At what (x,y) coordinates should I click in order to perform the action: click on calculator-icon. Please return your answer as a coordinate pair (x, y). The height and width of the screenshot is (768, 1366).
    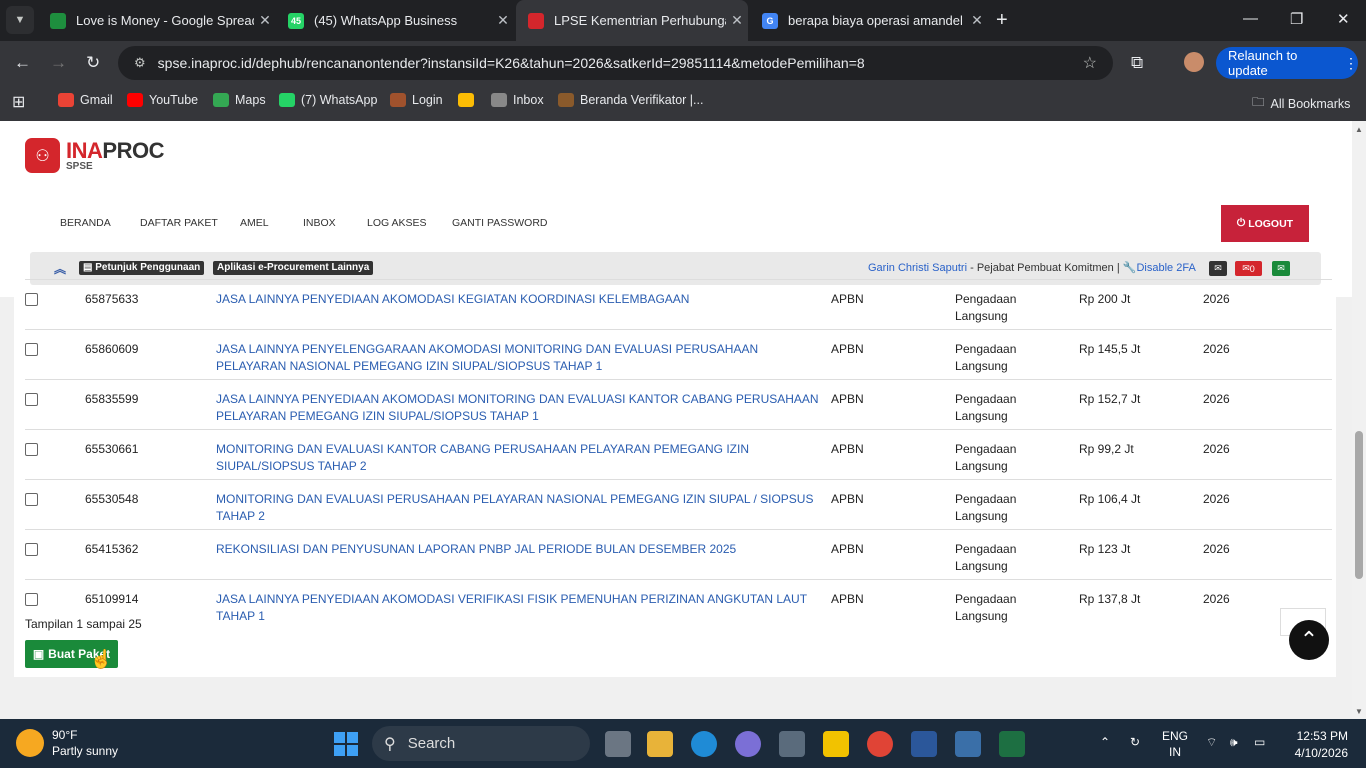
    Looking at the image, I should click on (968, 744).